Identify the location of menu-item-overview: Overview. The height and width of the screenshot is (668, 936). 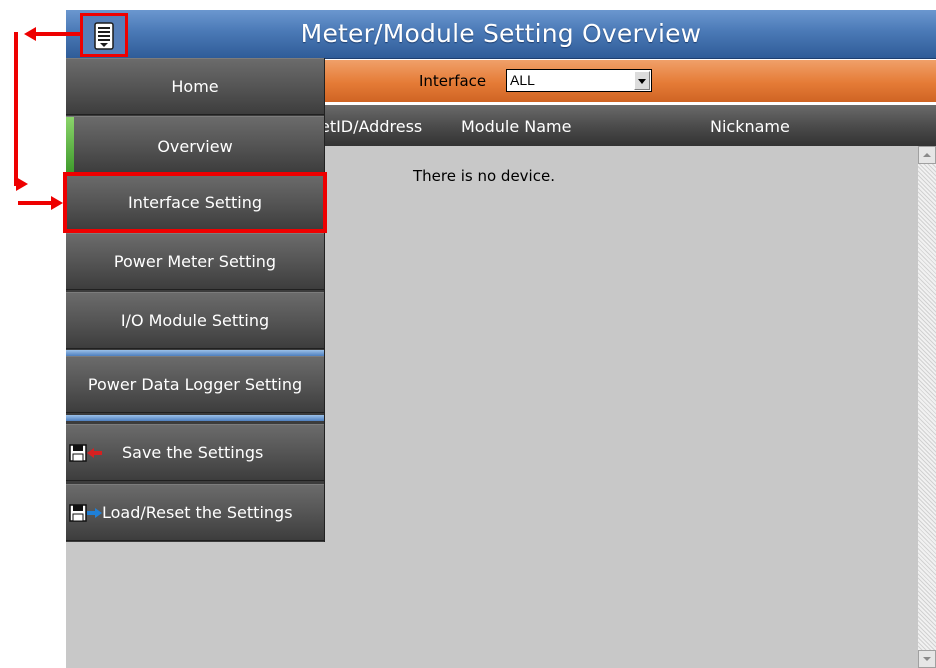
(195, 144).